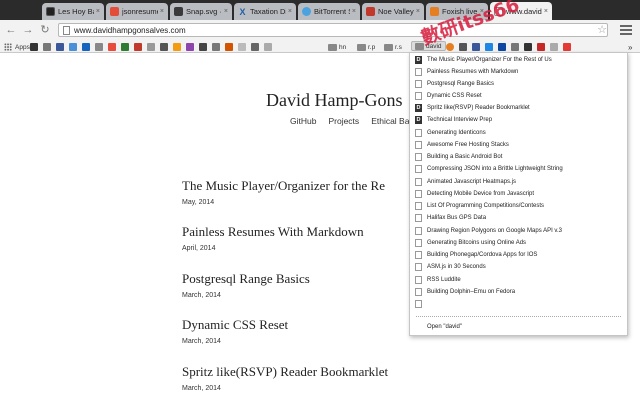 The width and height of the screenshot is (640, 400). I want to click on nav-link-projects: Projects, so click(343, 121).